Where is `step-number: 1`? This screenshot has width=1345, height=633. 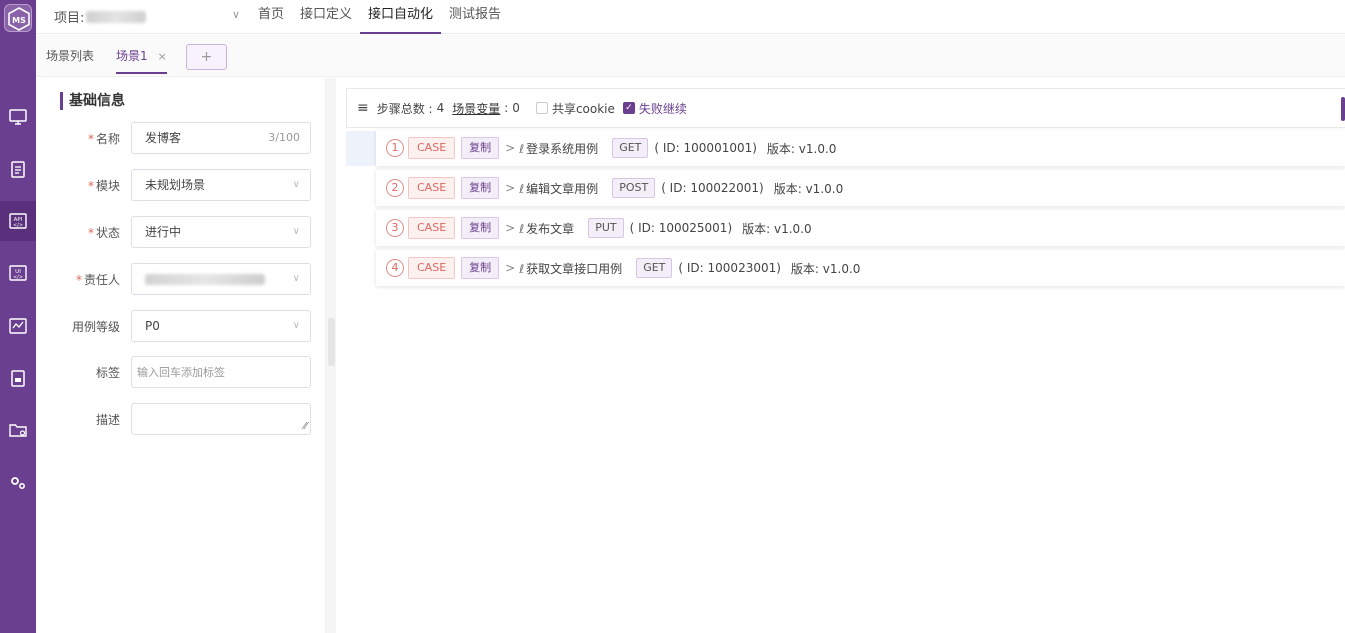
step-number: 1 is located at coordinates (395, 148).